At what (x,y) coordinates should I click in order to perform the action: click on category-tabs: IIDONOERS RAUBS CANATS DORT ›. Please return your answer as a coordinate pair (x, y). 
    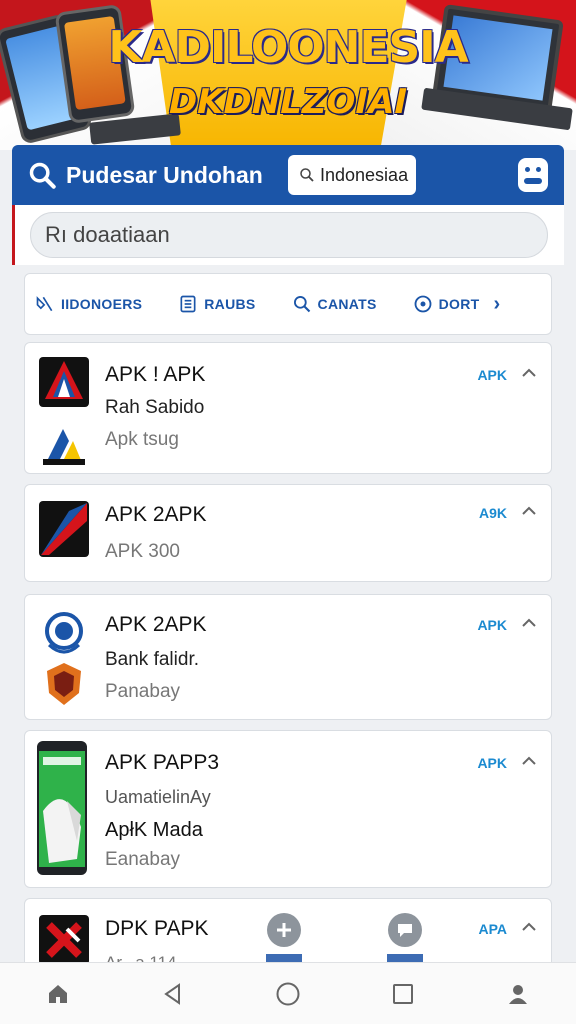
    Looking at the image, I should click on (288, 304).